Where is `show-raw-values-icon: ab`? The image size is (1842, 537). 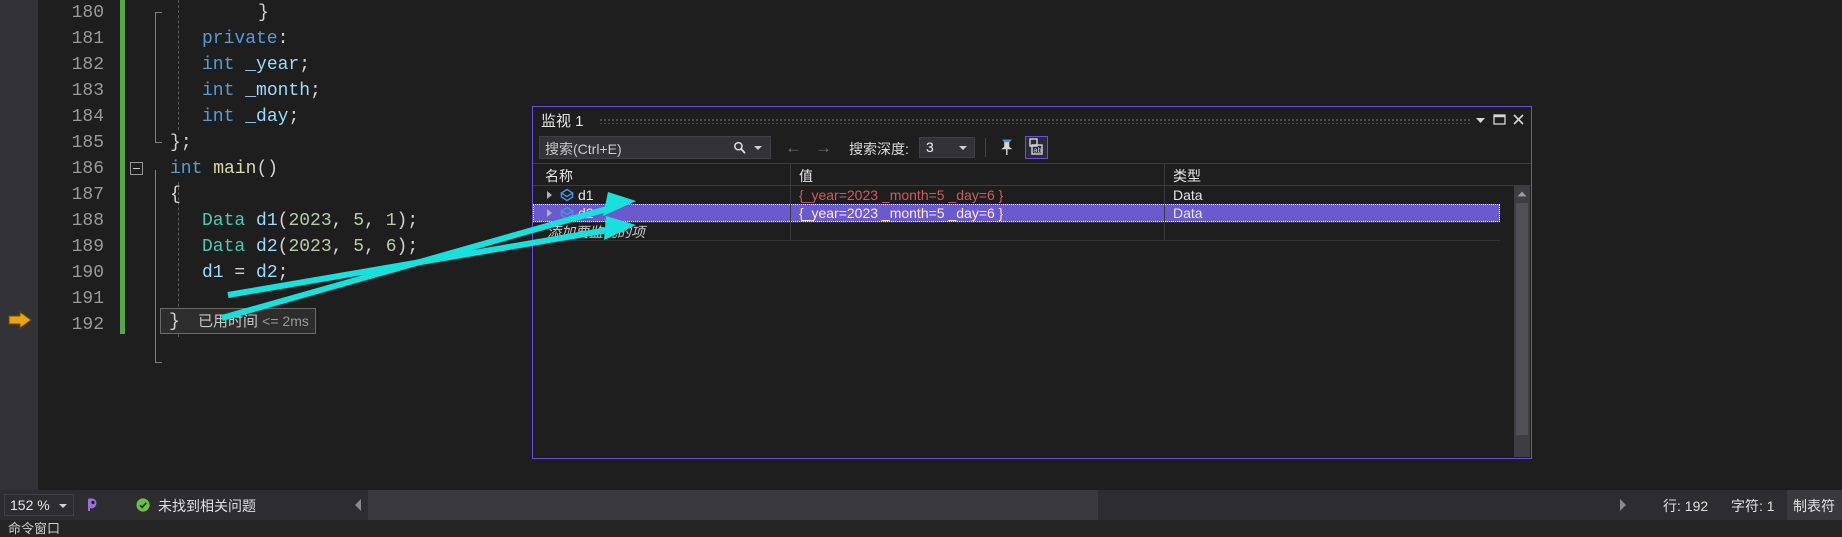
show-raw-values-icon: ab is located at coordinates (1036, 147).